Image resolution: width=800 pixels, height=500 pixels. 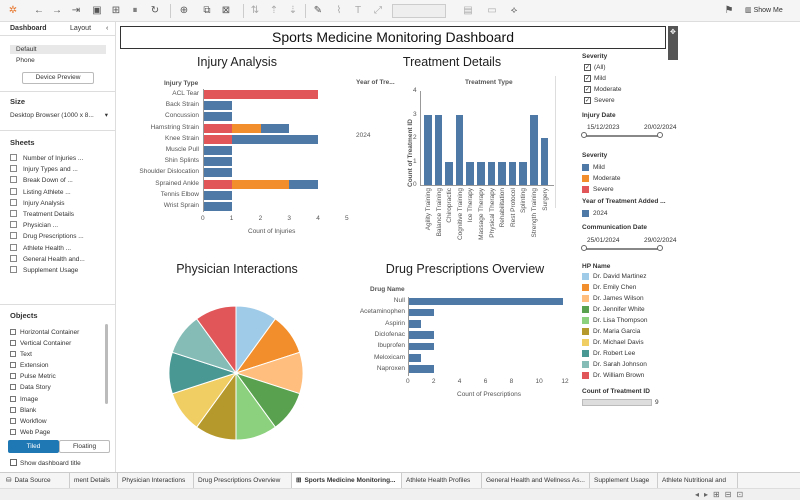 I want to click on redo-icon: →, so click(x=57, y=11).